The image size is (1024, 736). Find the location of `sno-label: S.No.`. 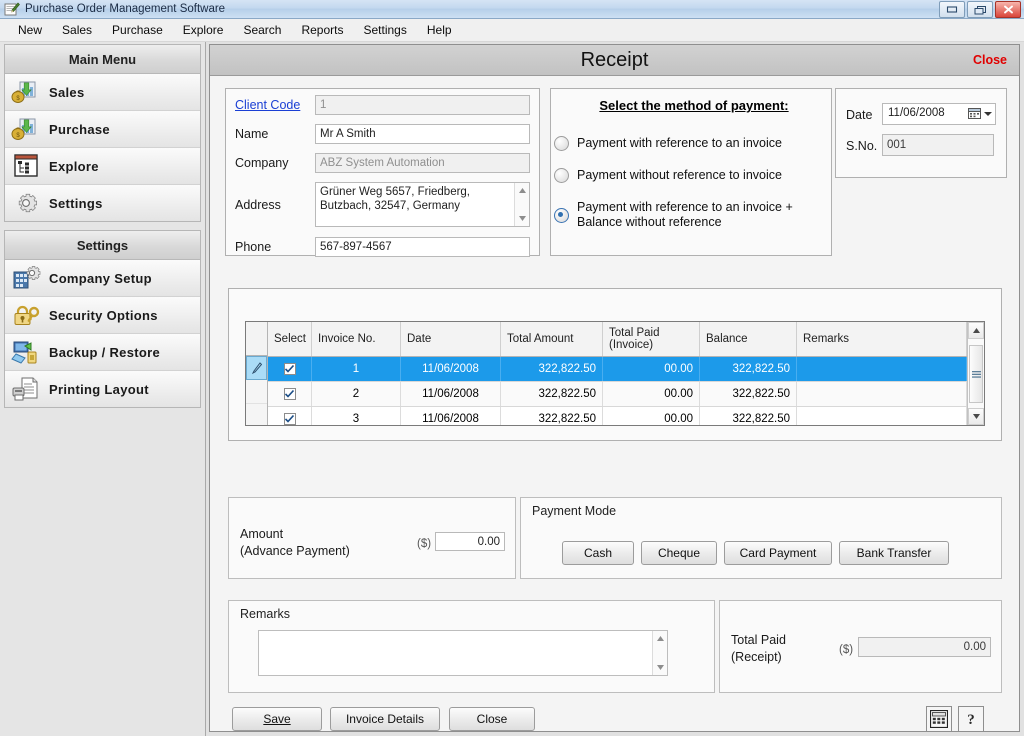

sno-label: S.No. is located at coordinates (862, 146).